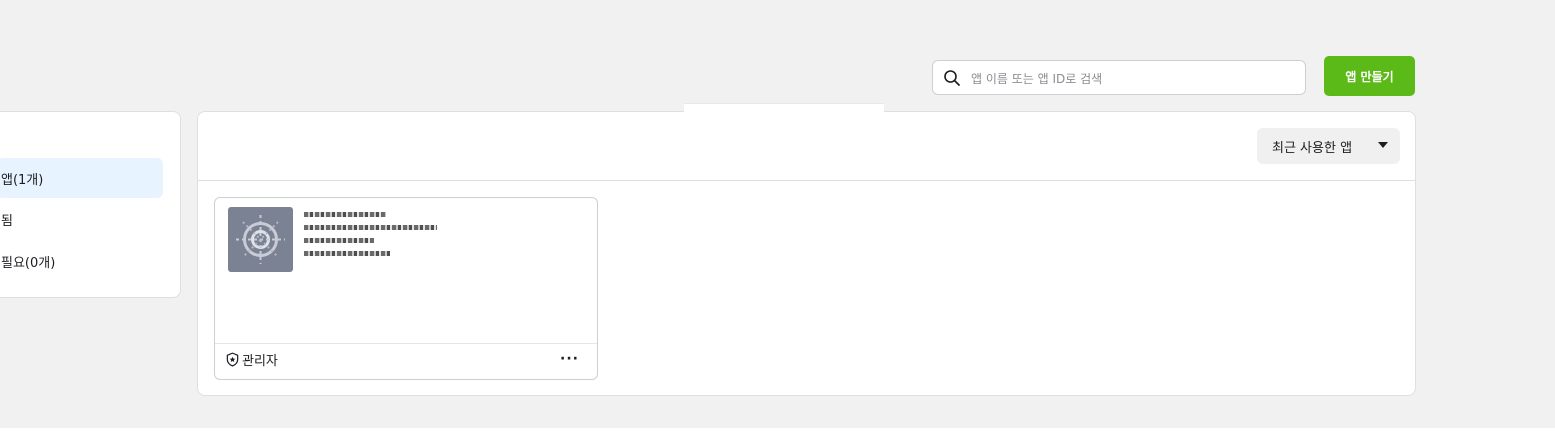  I want to click on tab-overlay, so click(784, 143).